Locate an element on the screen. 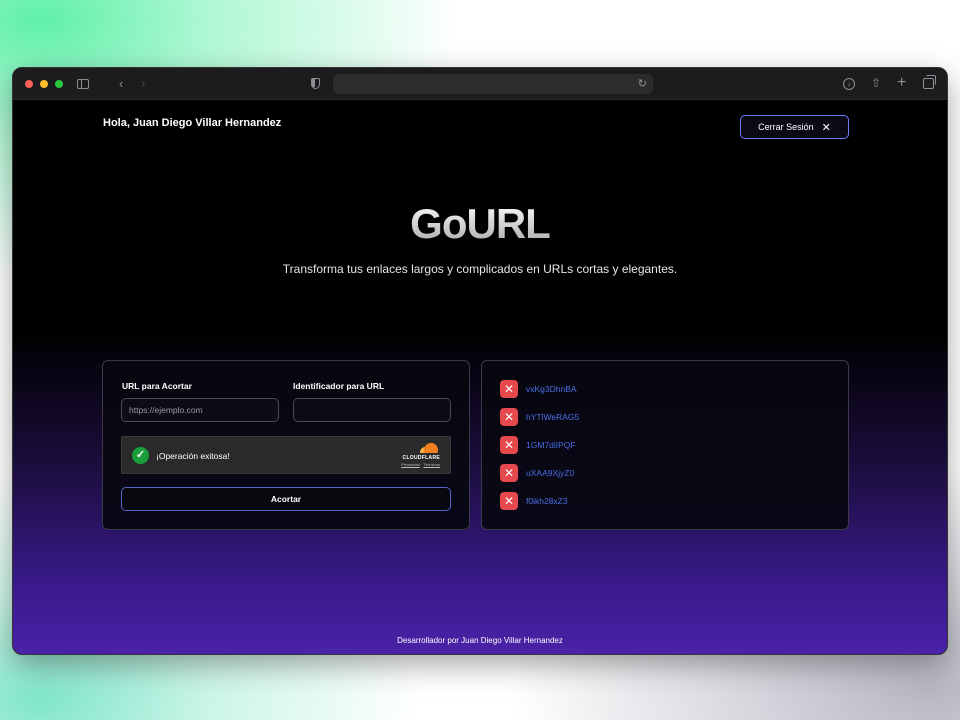  list-item: ✕ 1GM7diIPQF is located at coordinates (538, 445).